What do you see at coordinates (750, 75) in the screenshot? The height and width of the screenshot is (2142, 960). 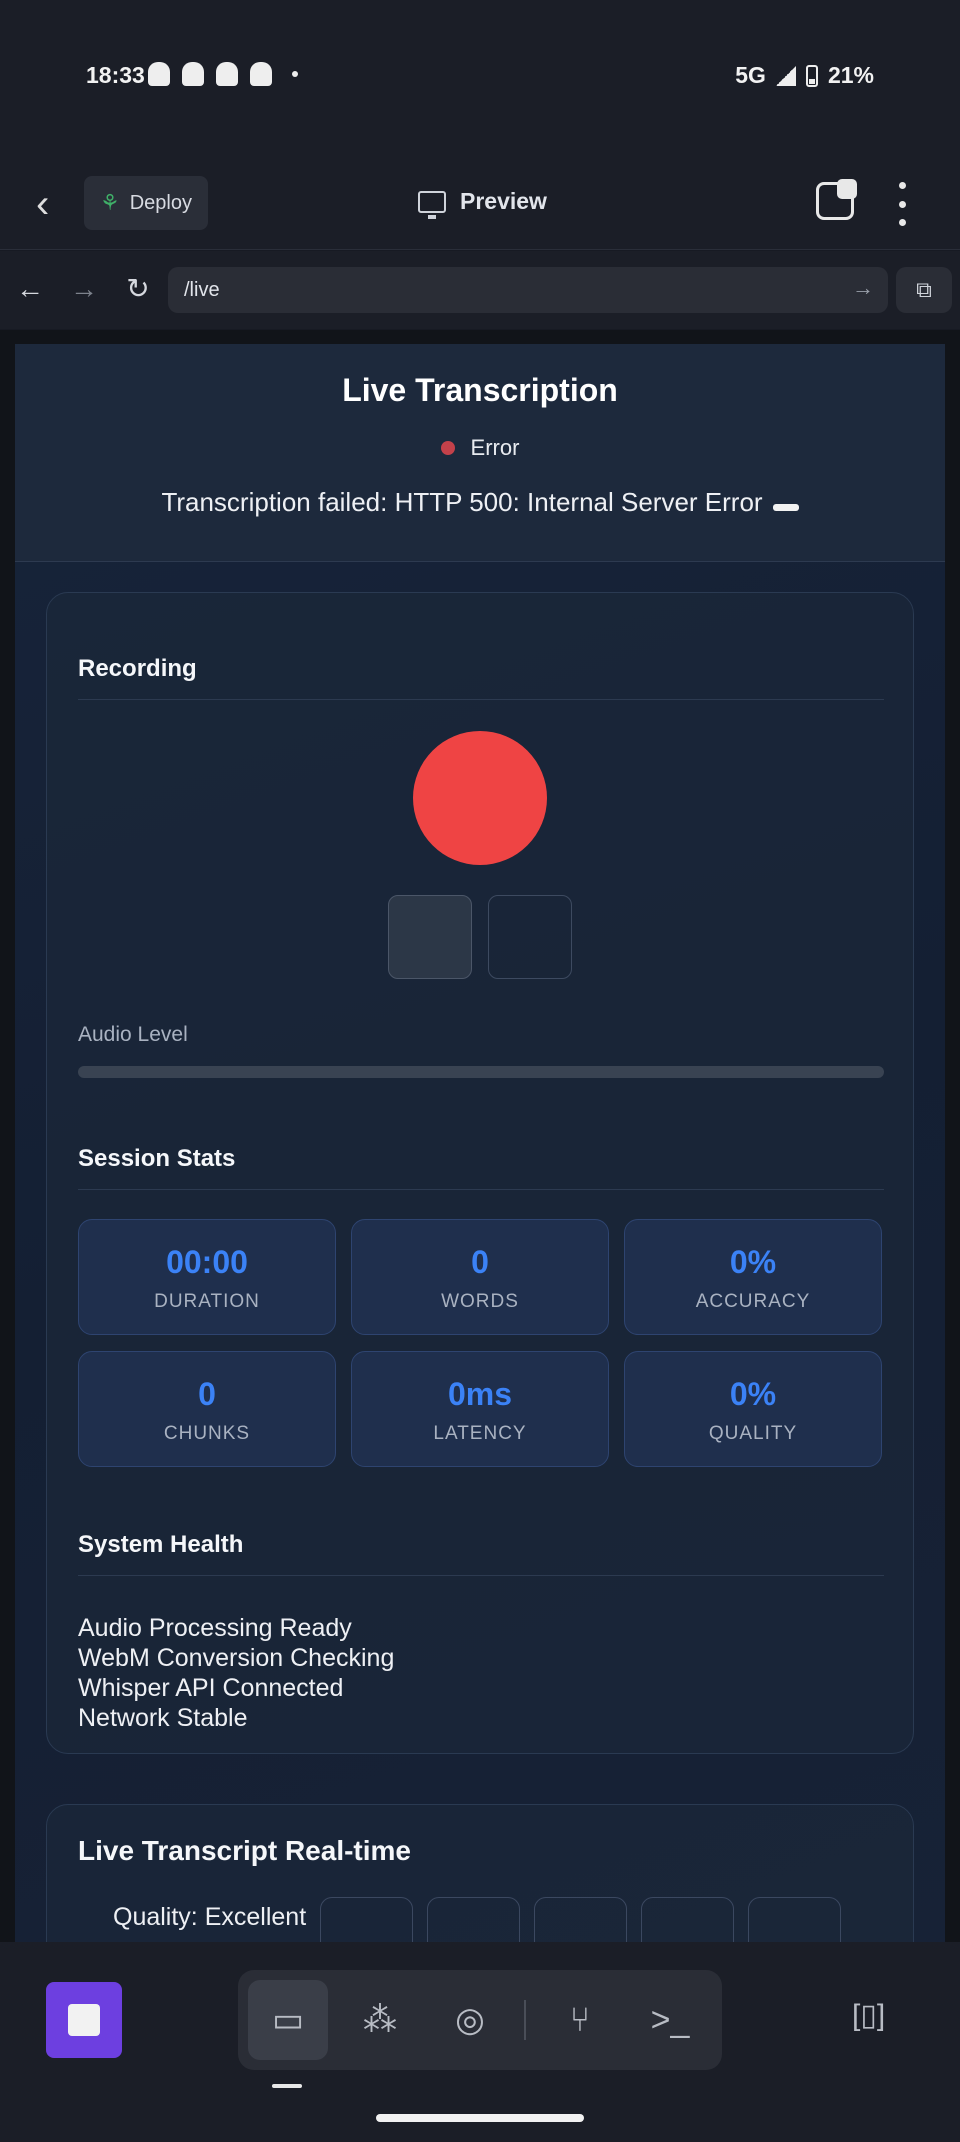 I see `network-label: 5G` at bounding box center [750, 75].